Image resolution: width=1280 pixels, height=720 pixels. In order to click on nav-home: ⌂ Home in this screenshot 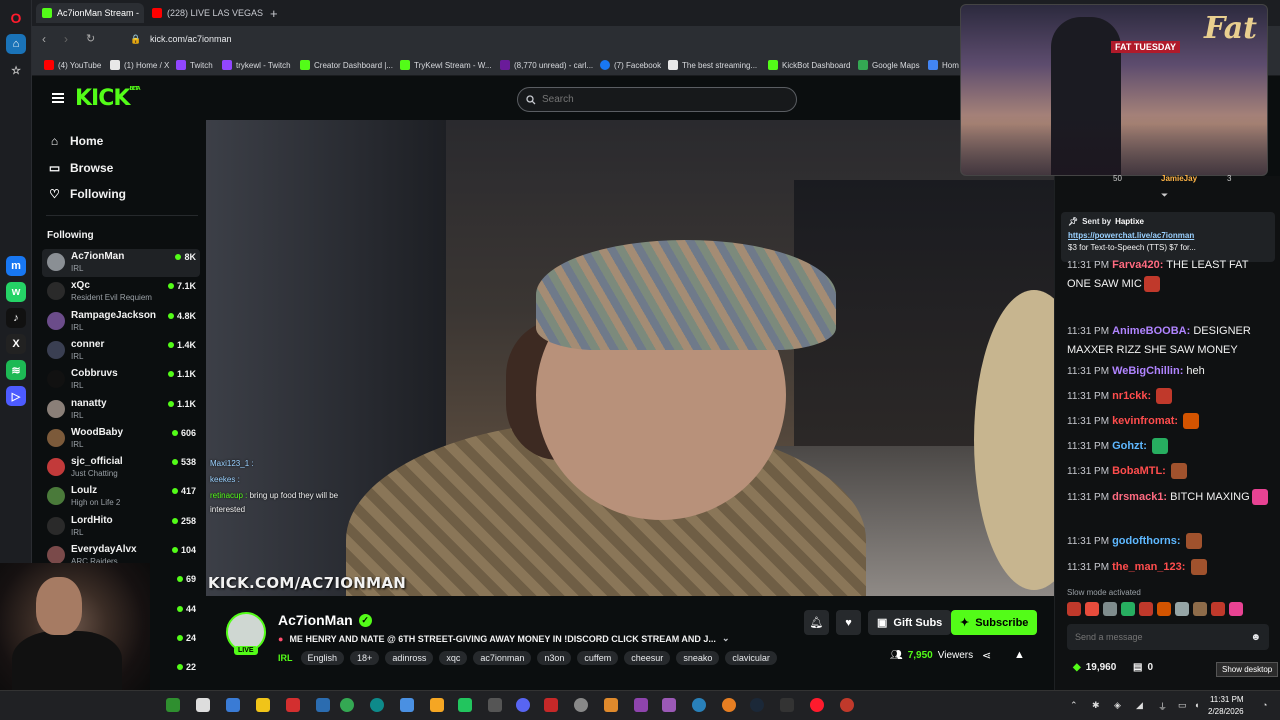, I will do `click(75, 141)`.